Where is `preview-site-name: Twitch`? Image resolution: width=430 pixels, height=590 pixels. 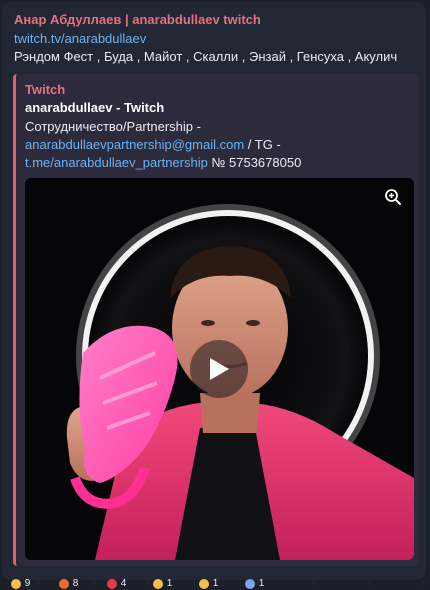 preview-site-name: Twitch is located at coordinates (45, 89).